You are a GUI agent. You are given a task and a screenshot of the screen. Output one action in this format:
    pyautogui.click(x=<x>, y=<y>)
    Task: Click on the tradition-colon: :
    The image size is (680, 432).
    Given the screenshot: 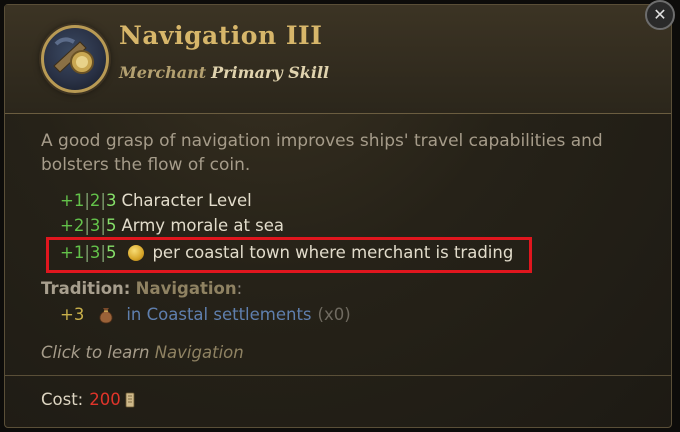 What is the action you would take?
    pyautogui.click(x=239, y=288)
    